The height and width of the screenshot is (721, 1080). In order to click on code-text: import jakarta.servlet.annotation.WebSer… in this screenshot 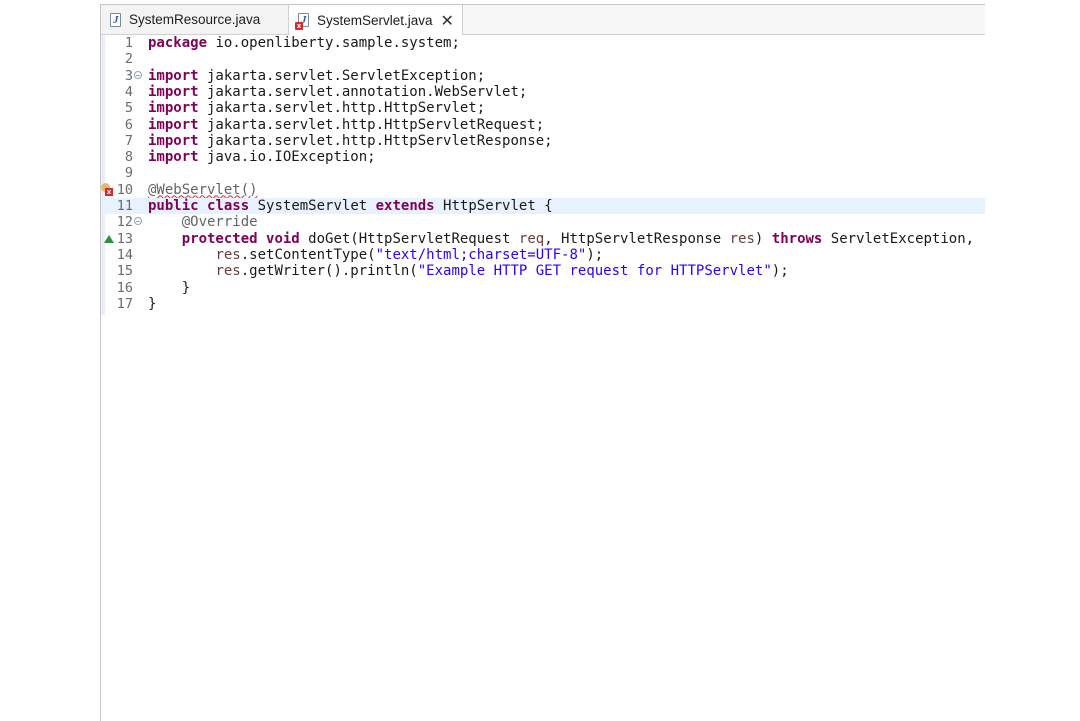, I will do `click(338, 91)`.